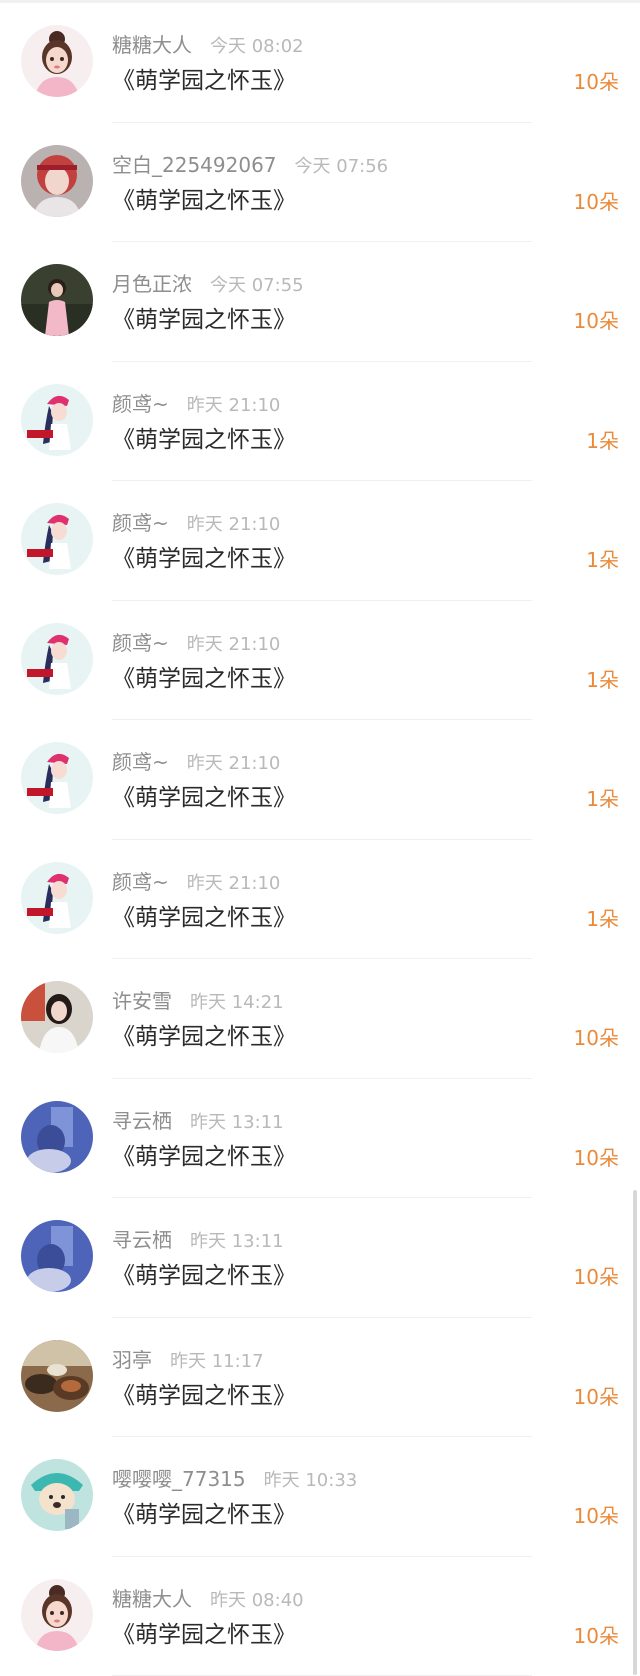  I want to click on item-meta: 许安雪昨天 14:21, so click(198, 1001).